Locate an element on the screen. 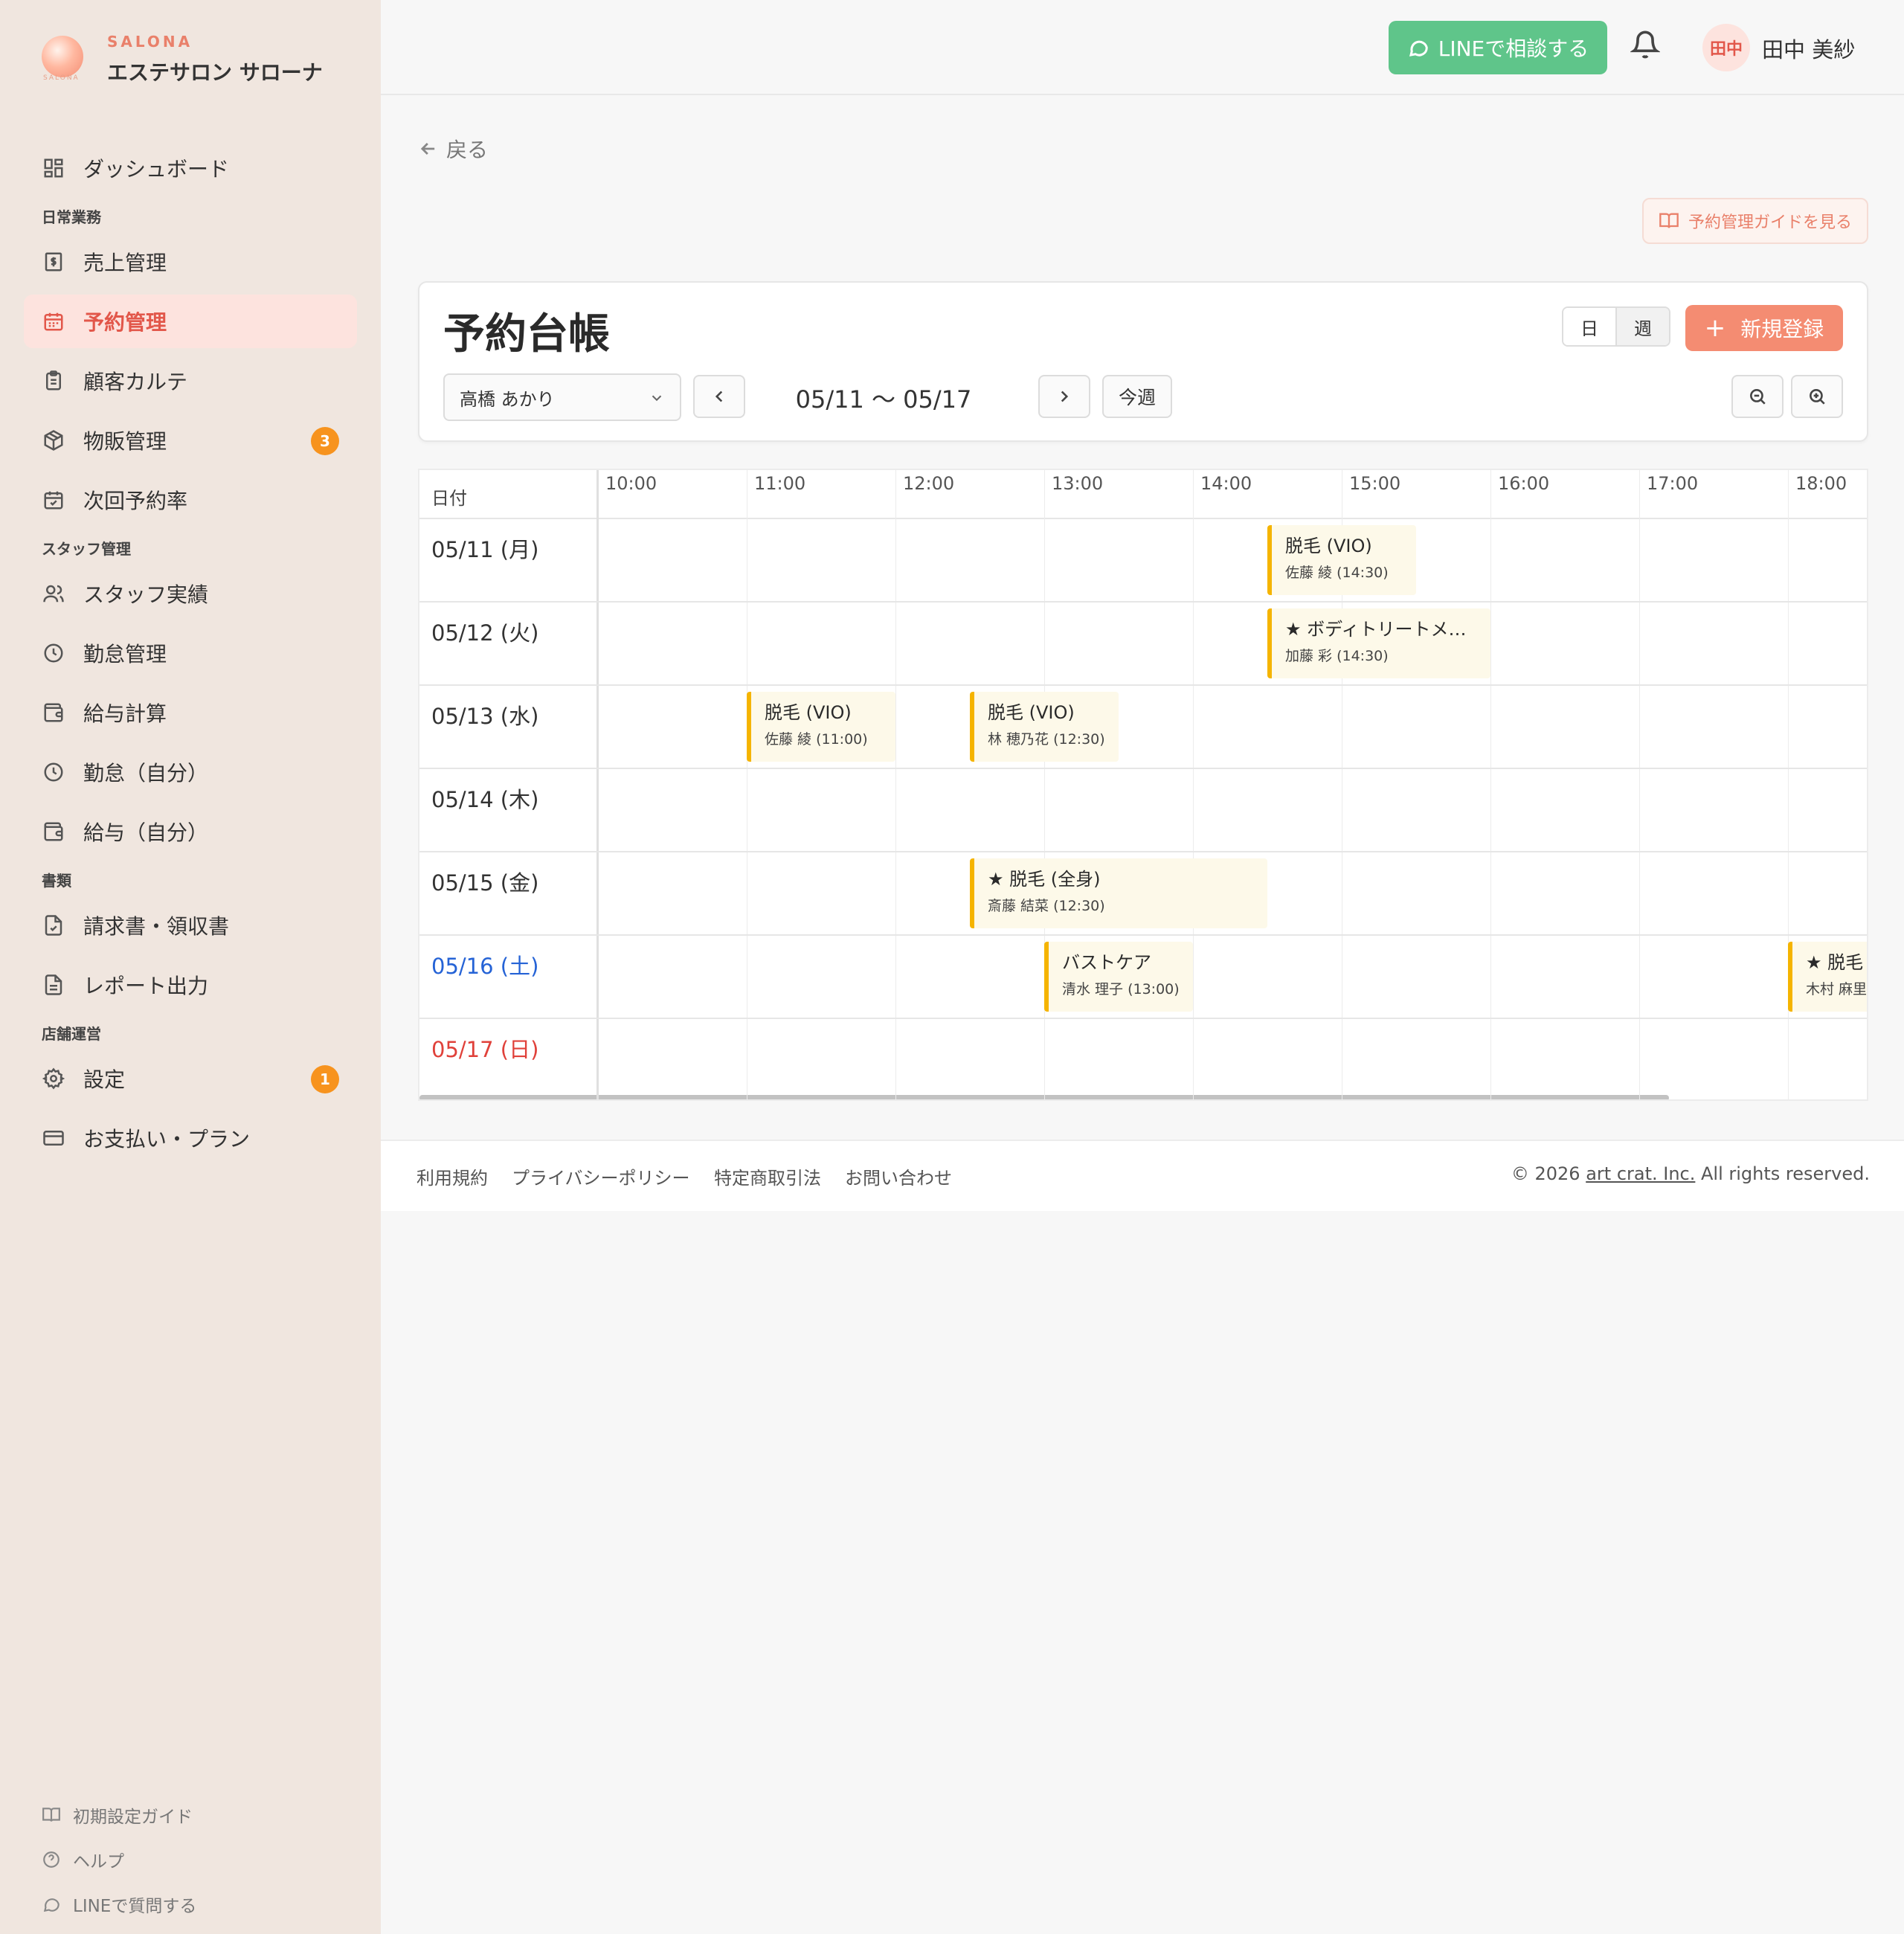  appointment-block: 脱毛 (VIO) 林 穂乃花 (12:30) is located at coordinates (1045, 727).